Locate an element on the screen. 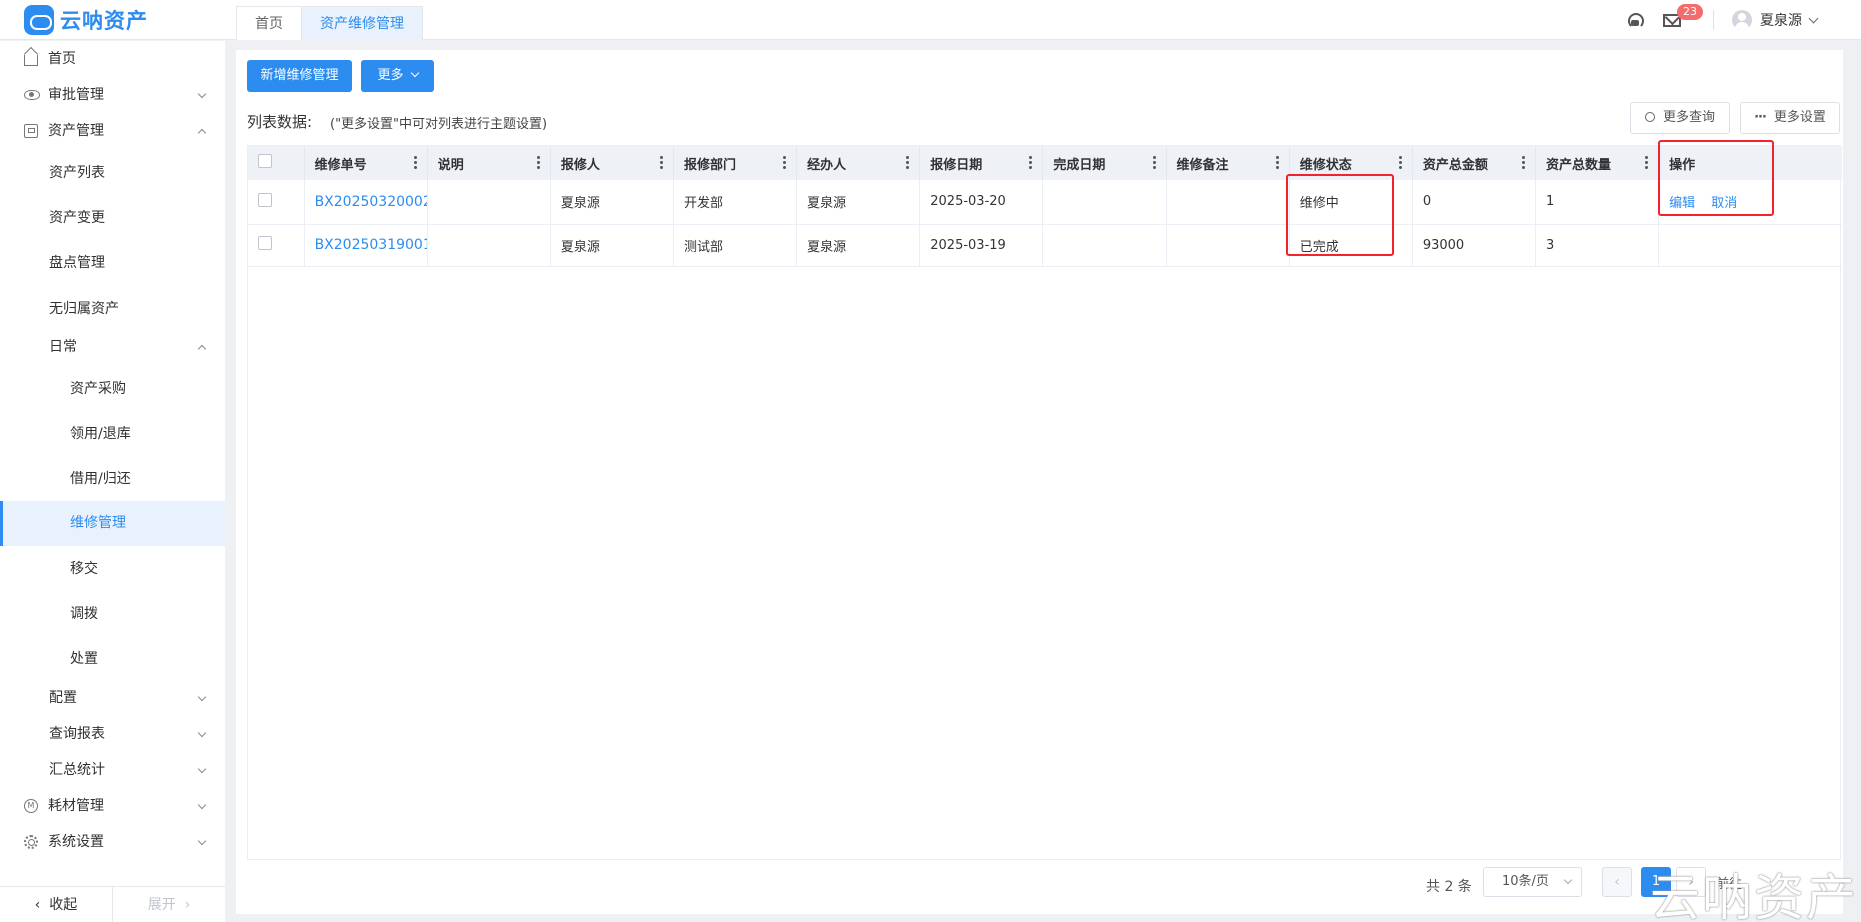  column-header-label: 资产总数量 is located at coordinates (1578, 165).